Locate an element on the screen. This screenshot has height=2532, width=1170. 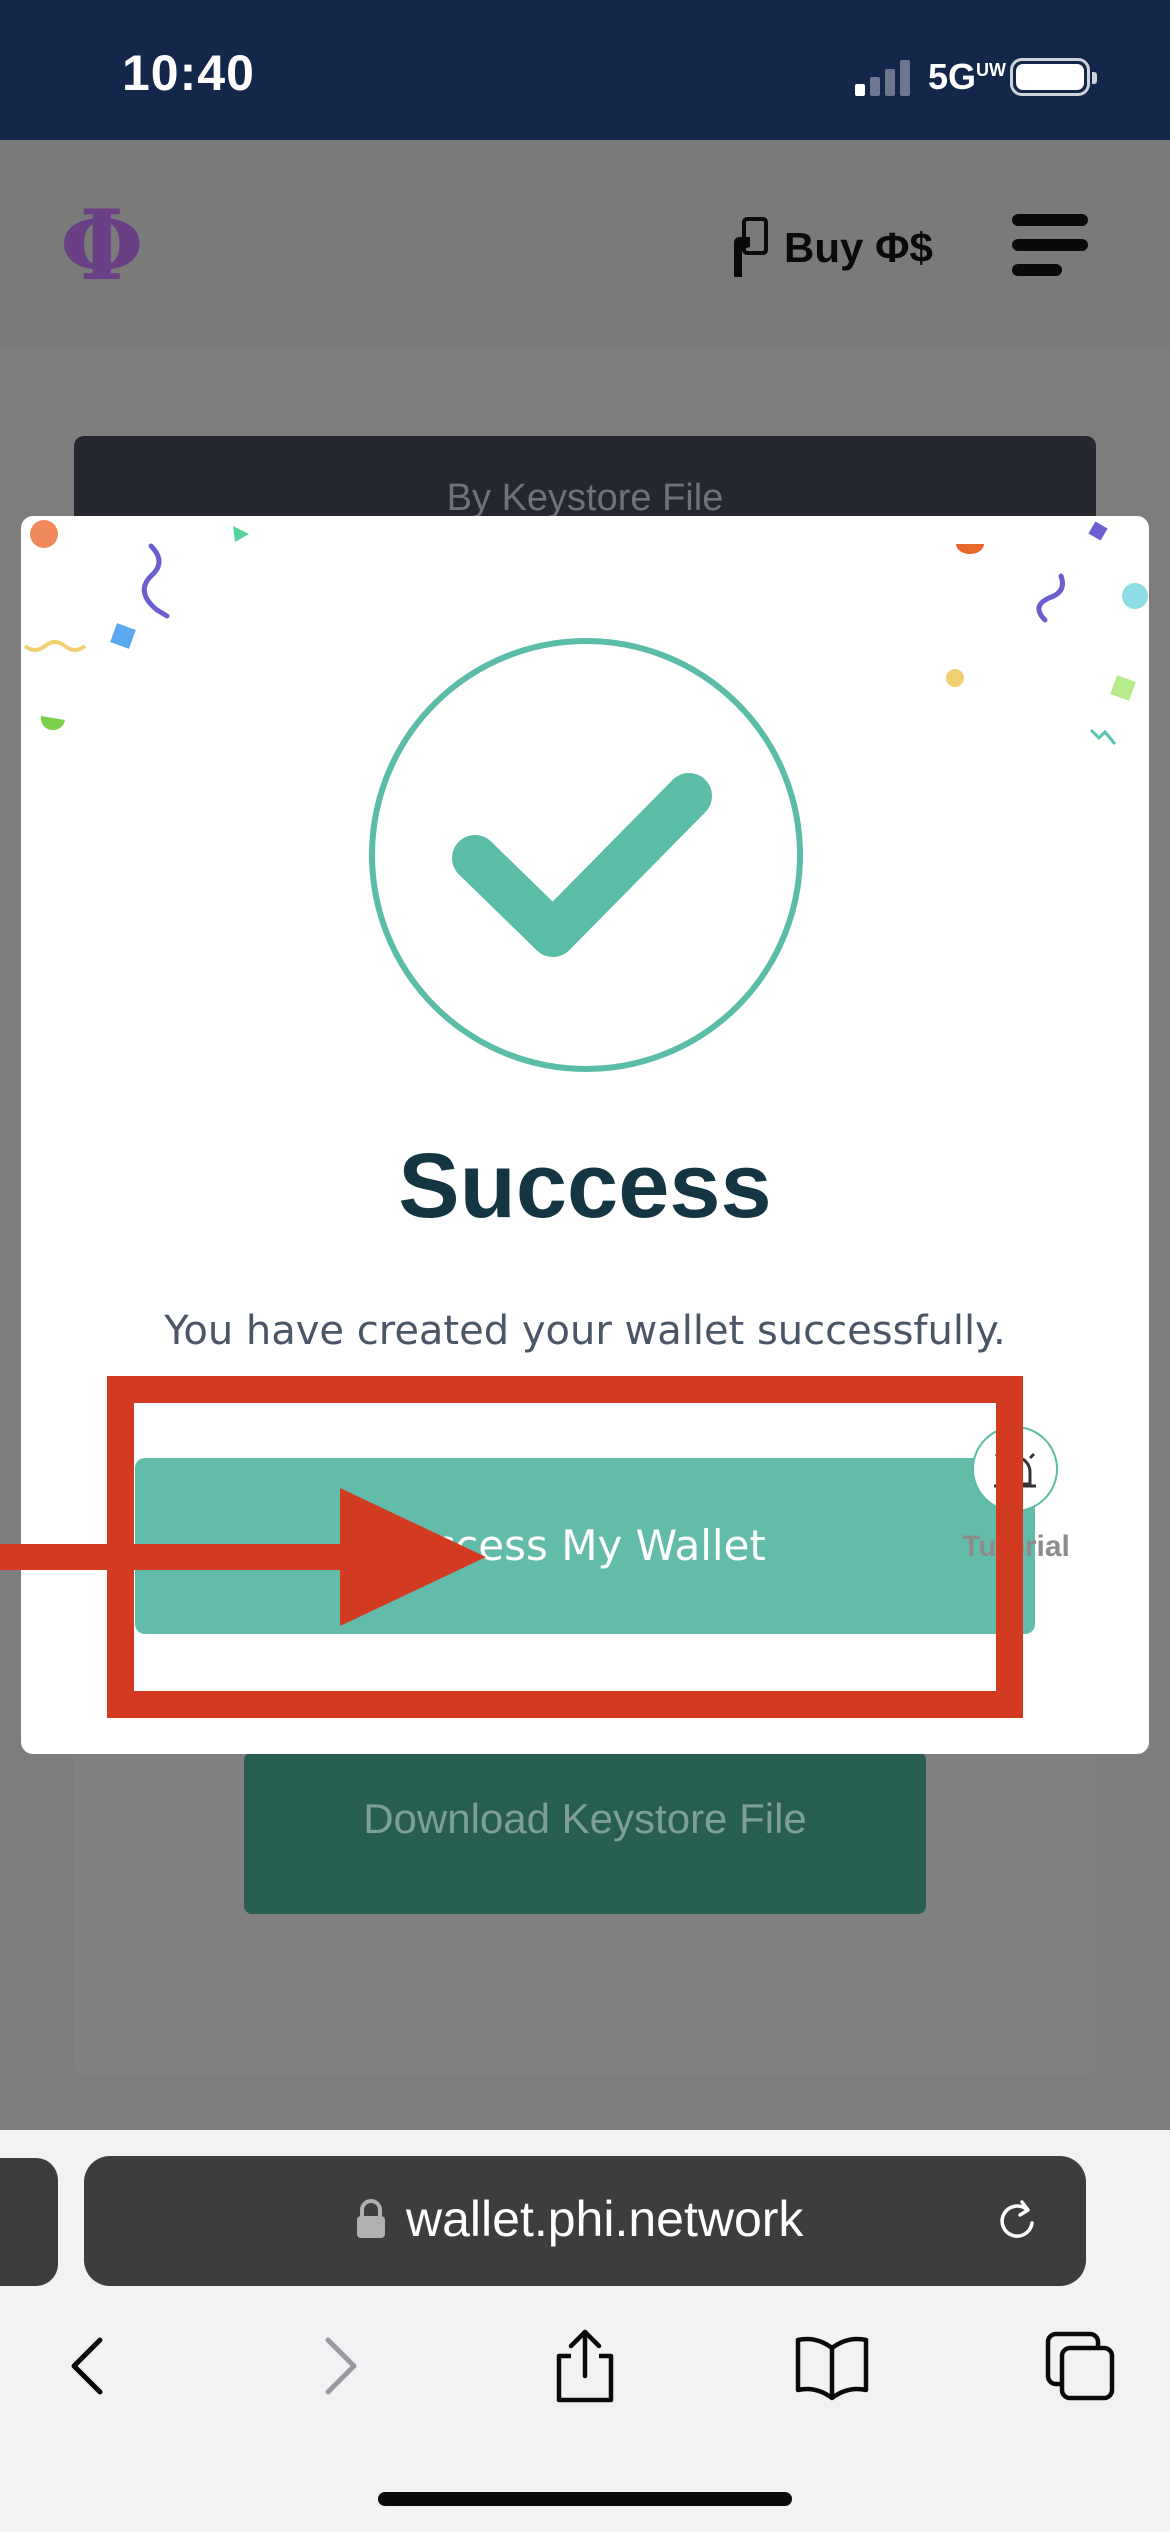
previous-tab-stub is located at coordinates (29, 2222).